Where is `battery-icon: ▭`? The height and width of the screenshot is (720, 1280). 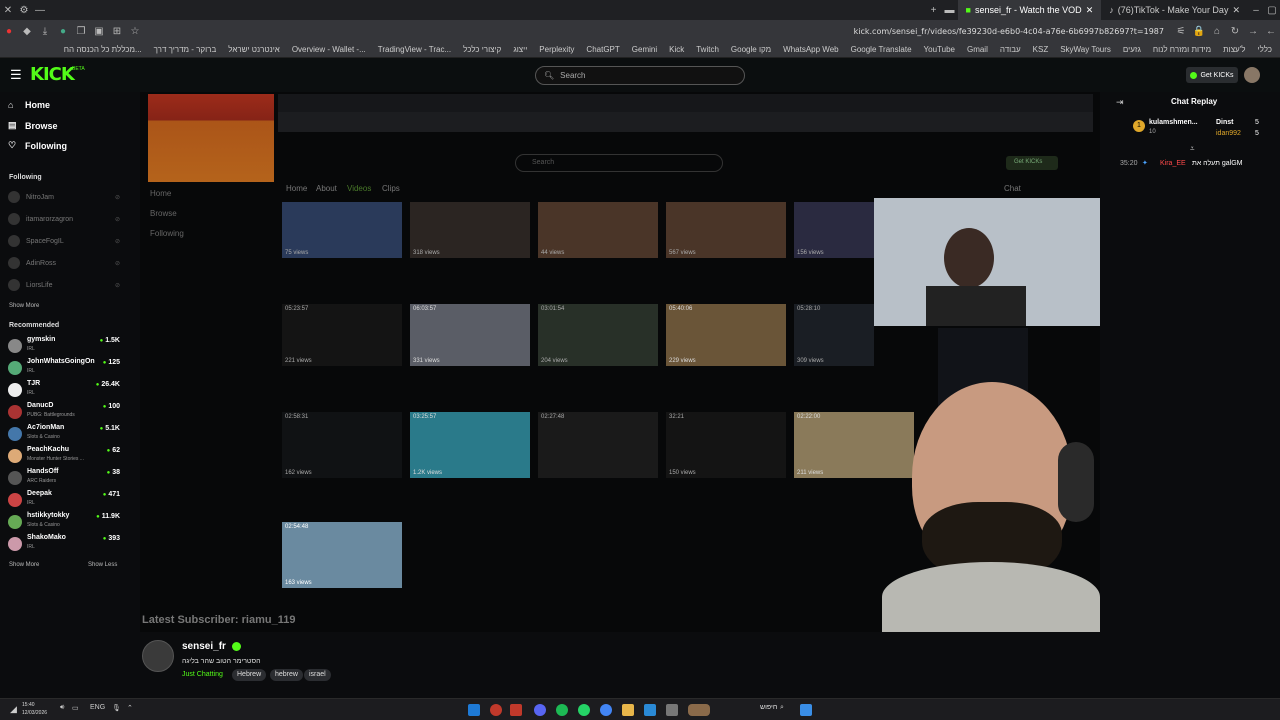 battery-icon: ▭ is located at coordinates (75, 708).